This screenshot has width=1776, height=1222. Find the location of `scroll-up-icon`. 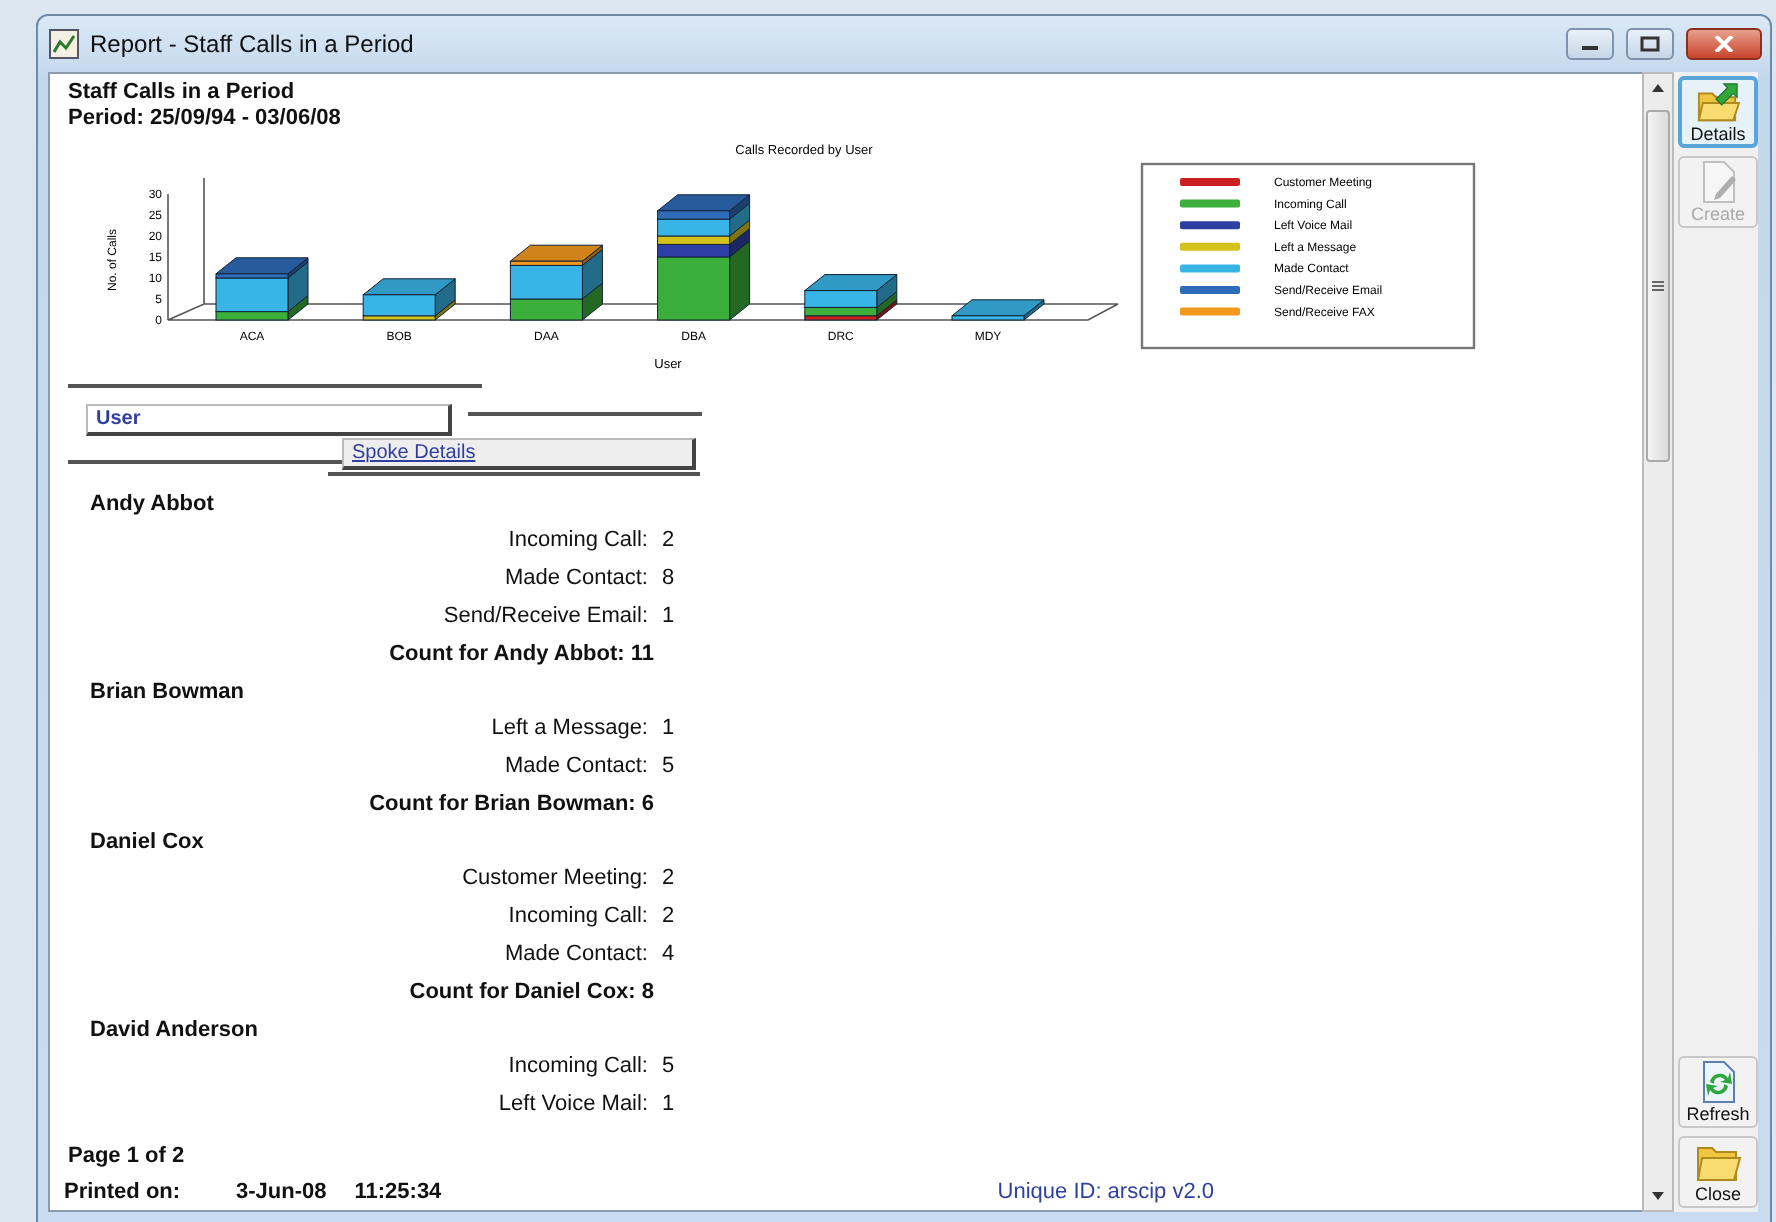

scroll-up-icon is located at coordinates (1658, 88).